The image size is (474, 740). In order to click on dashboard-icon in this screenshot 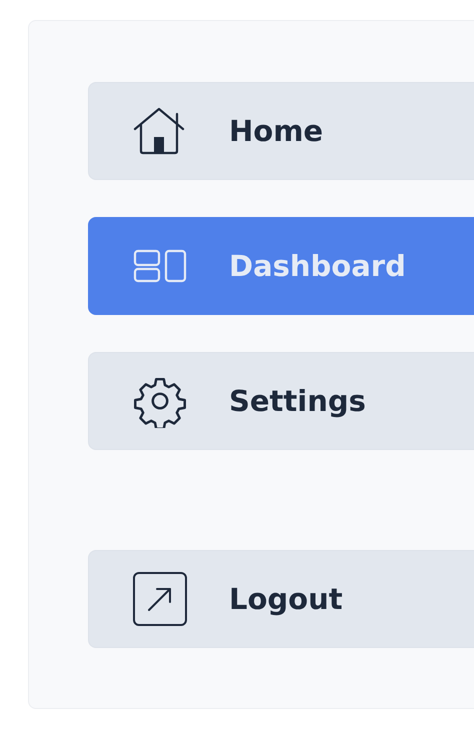, I will do `click(160, 266)`.